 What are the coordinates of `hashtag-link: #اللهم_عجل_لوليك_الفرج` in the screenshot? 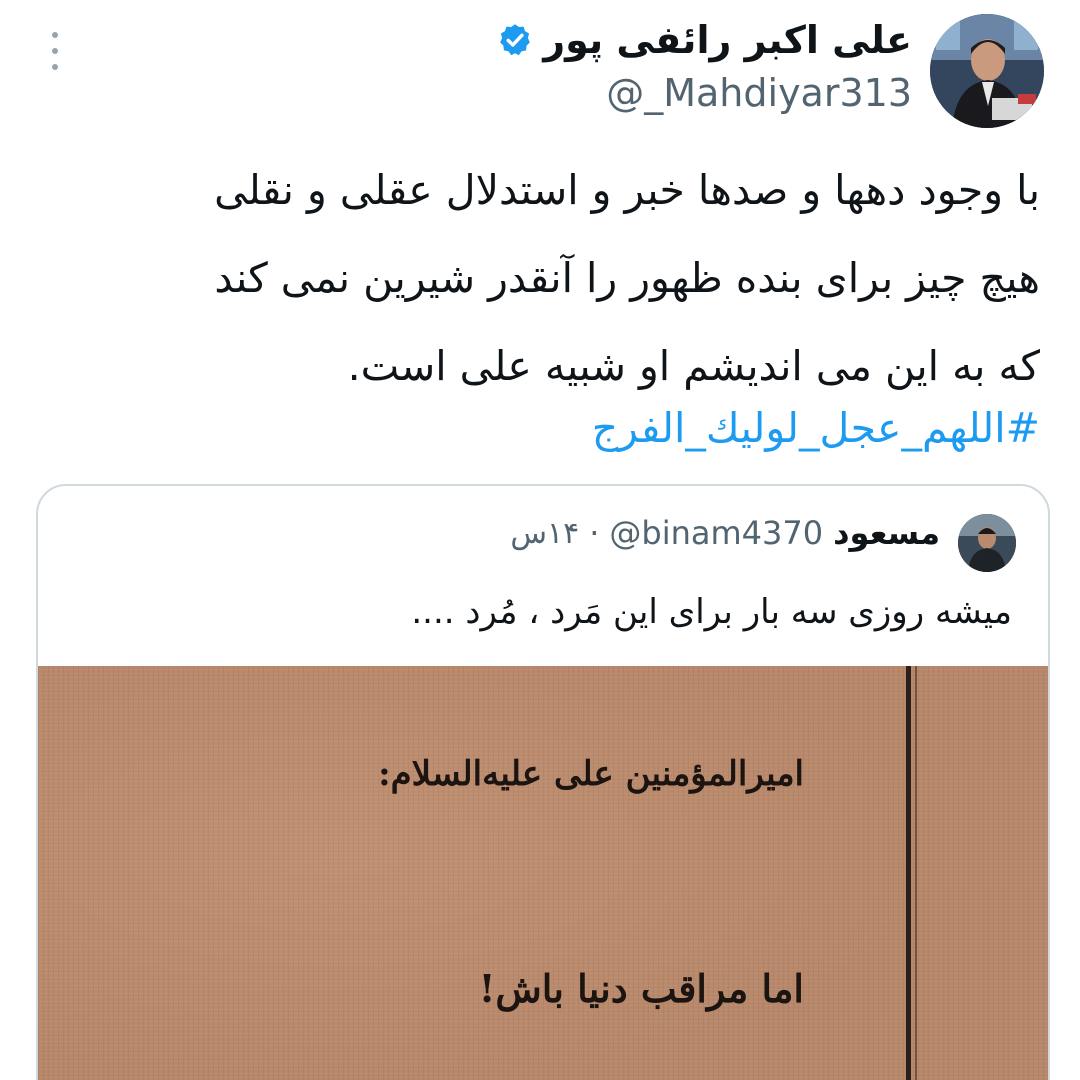 It's located at (816, 428).